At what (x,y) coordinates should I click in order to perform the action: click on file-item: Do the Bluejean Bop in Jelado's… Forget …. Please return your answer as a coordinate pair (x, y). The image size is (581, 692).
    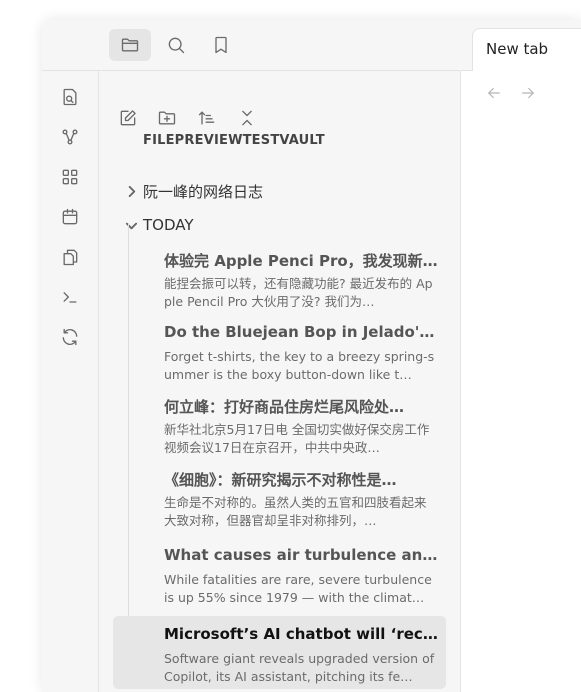
    Looking at the image, I should click on (279, 350).